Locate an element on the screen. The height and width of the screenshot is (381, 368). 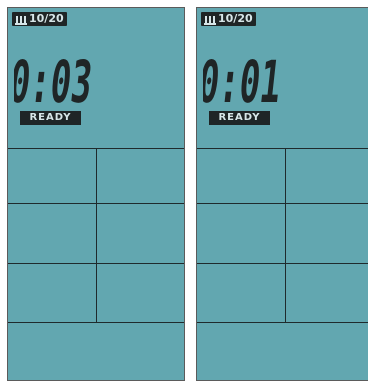
timer-text: 0:01 is located at coordinates (243, 79).